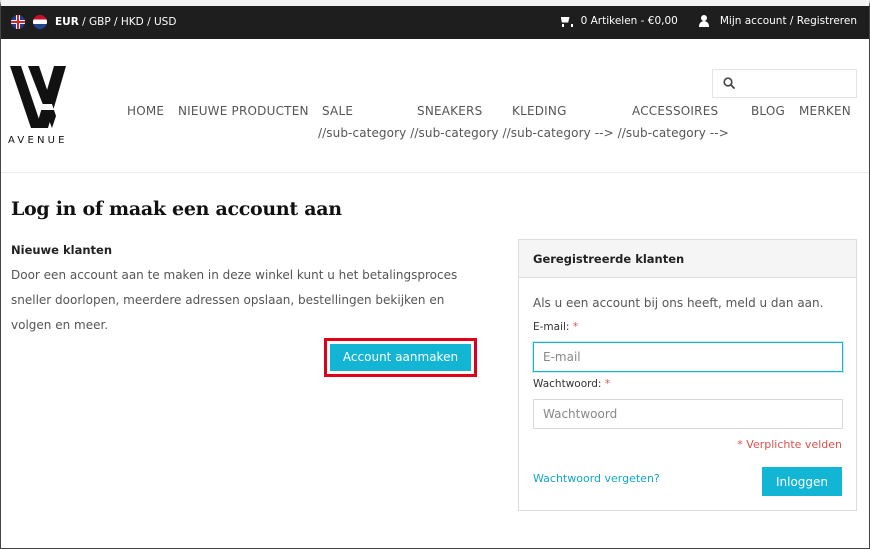  I want to click on currency-hkd: HKD, so click(132, 22).